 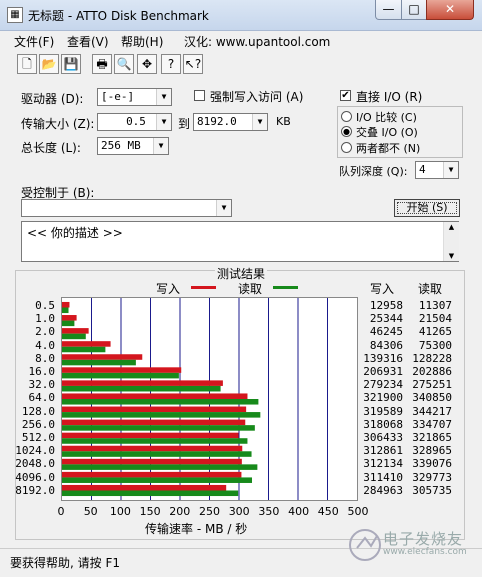 I want to click on y-tick-label: 2048.0, so click(x=35, y=464).